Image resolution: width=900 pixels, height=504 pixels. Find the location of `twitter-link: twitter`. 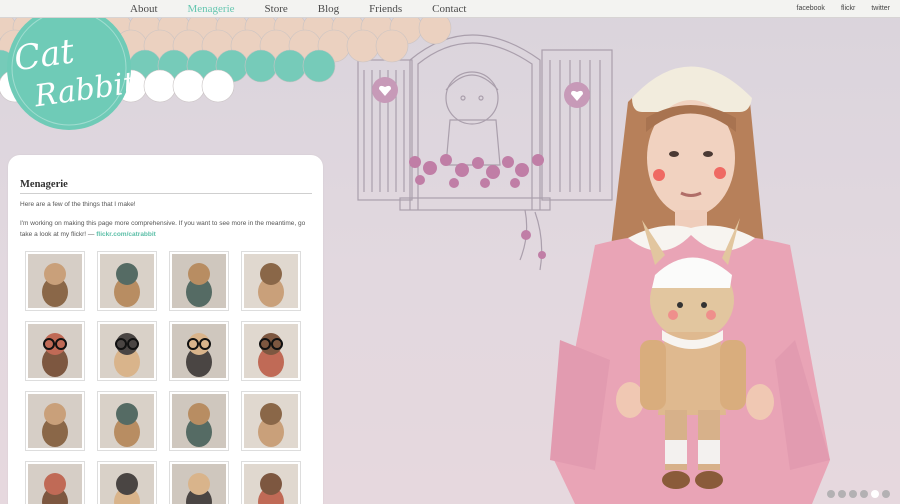

twitter-link: twitter is located at coordinates (880, 9).